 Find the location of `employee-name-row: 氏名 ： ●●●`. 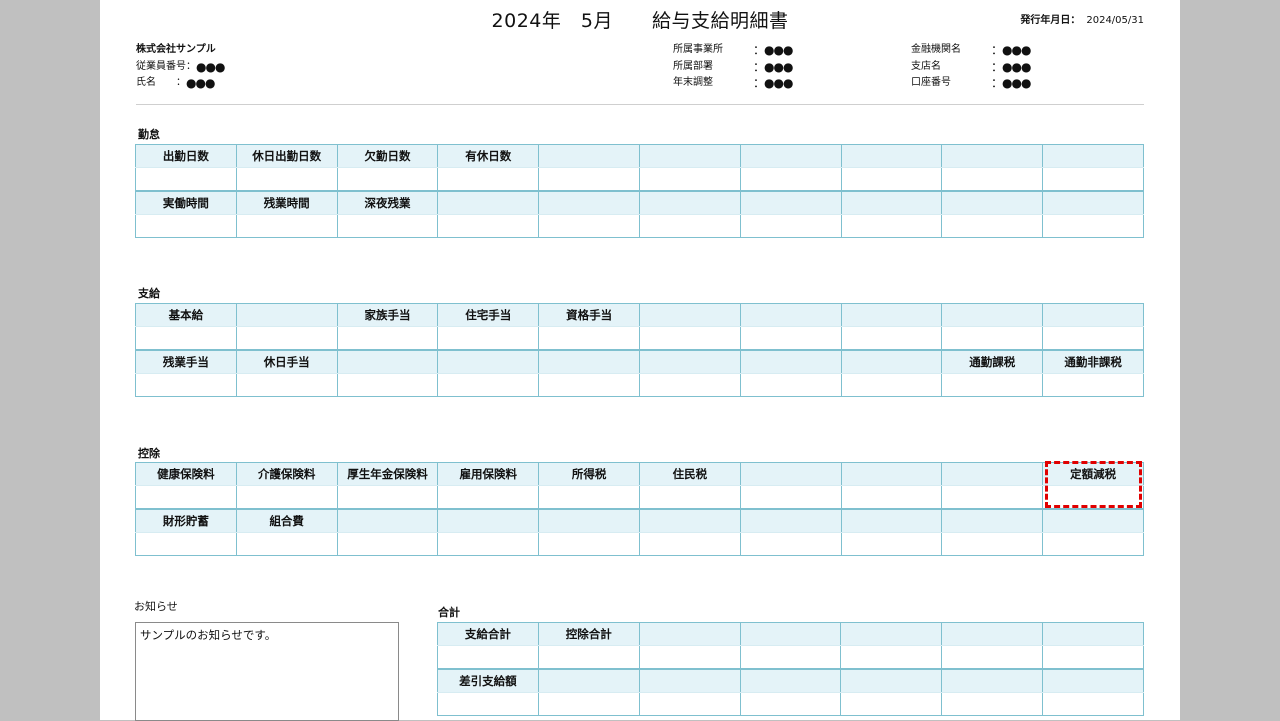

employee-name-row: 氏名 ： ●●● is located at coordinates (180, 83).